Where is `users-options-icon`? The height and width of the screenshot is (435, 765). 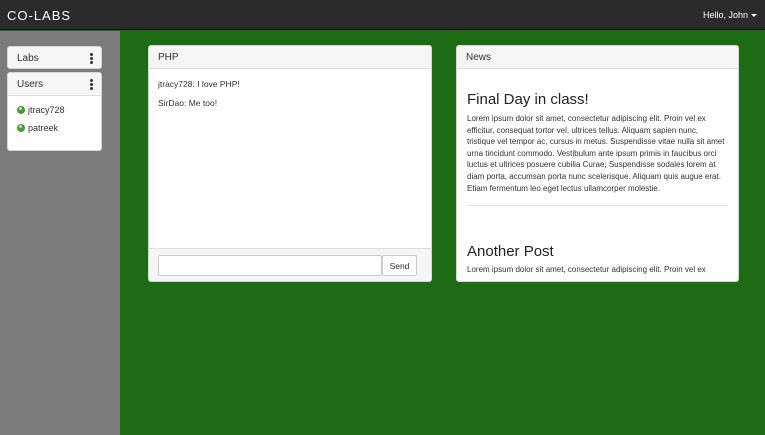
users-options-icon is located at coordinates (91, 84).